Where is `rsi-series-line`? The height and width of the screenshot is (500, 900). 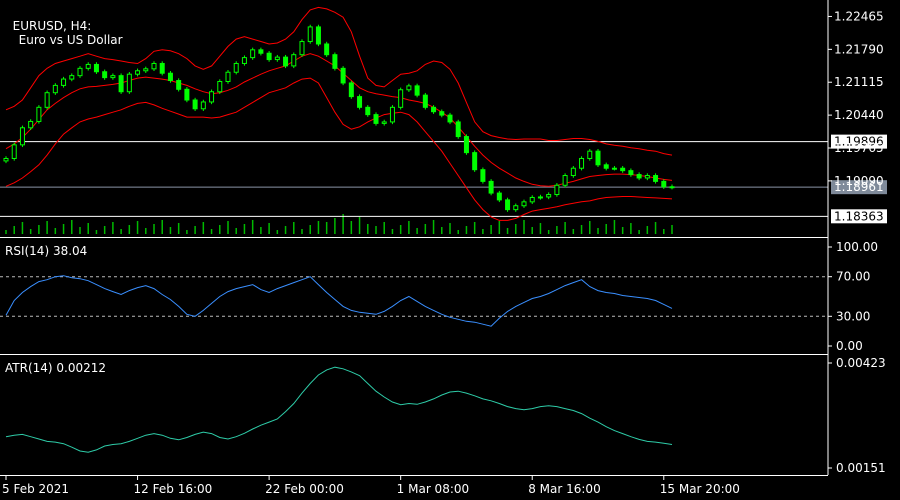 rsi-series-line is located at coordinates (339, 301).